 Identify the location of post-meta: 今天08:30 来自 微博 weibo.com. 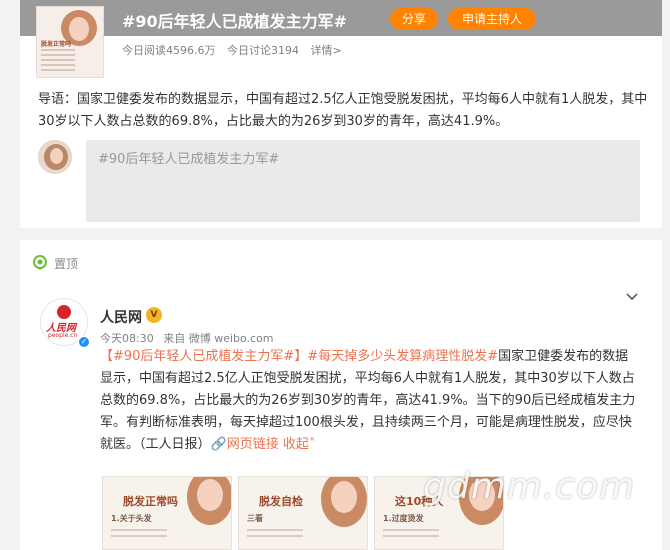
(190, 338).